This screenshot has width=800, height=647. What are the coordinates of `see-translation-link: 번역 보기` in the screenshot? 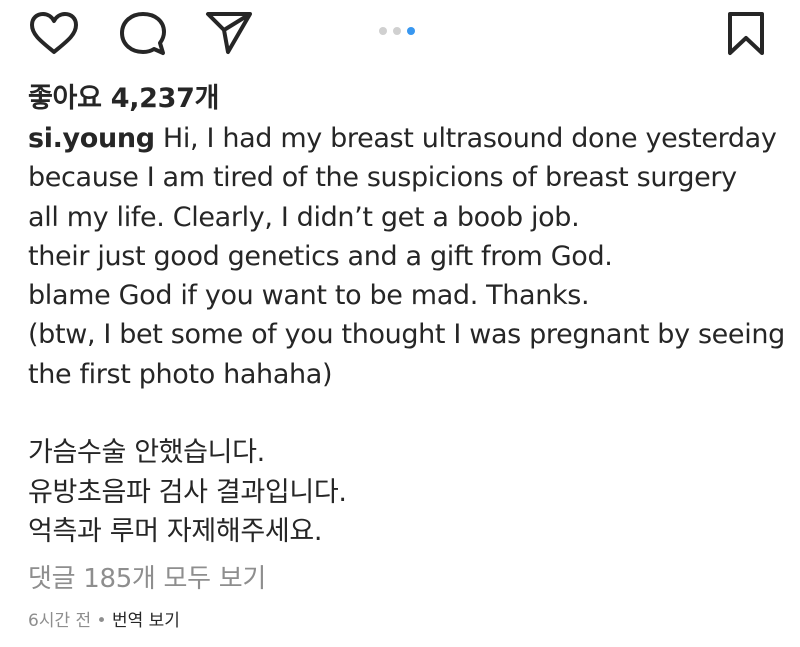 It's located at (146, 621).